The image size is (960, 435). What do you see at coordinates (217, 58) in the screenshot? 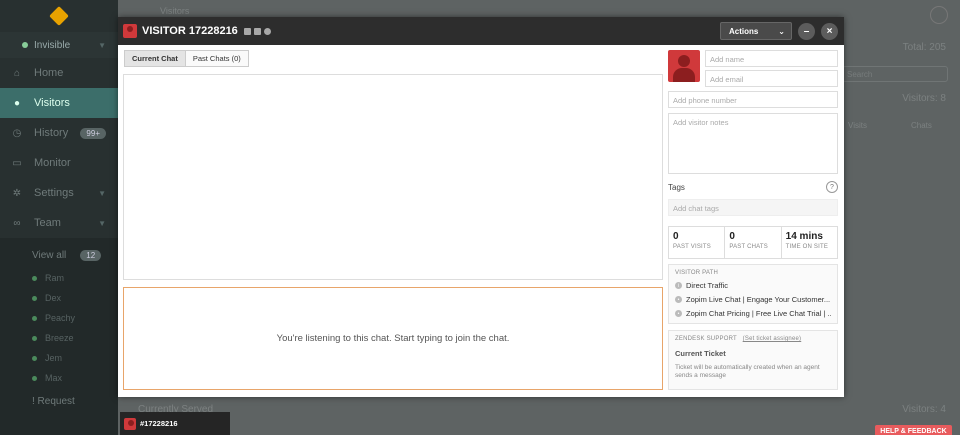
I see `tab-past-chats: Past Chats (0)` at bounding box center [217, 58].